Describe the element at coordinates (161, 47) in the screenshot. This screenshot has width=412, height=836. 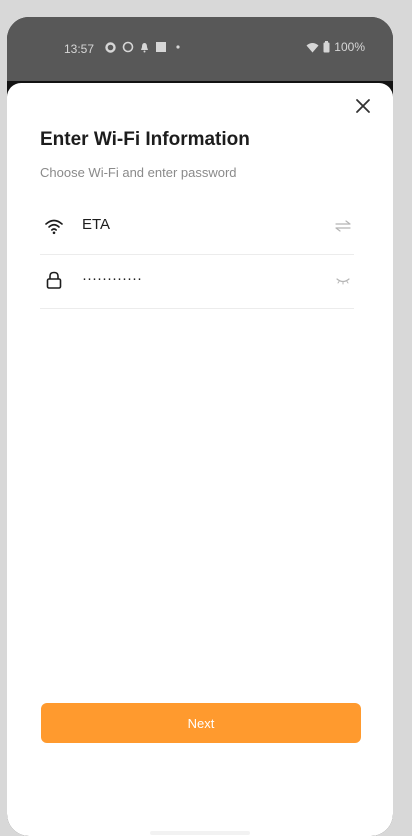
I see `square-icon` at that location.